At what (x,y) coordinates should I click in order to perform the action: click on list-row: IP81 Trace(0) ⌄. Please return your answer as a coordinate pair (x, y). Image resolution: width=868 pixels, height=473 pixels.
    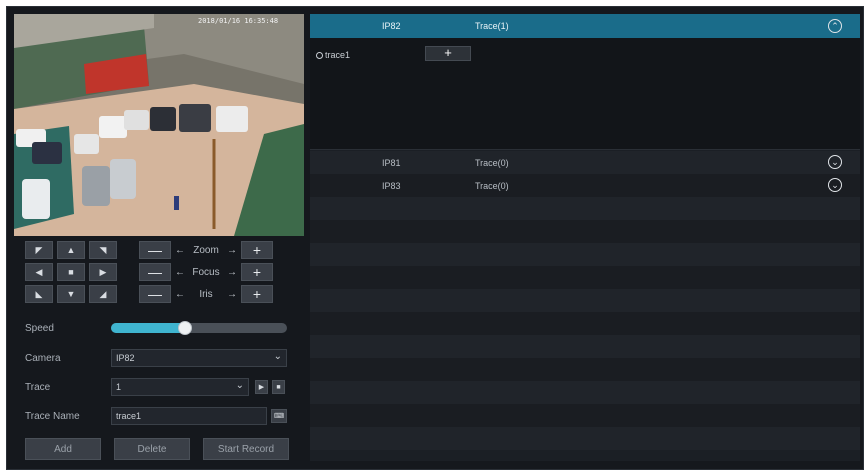
    Looking at the image, I should click on (585, 162).